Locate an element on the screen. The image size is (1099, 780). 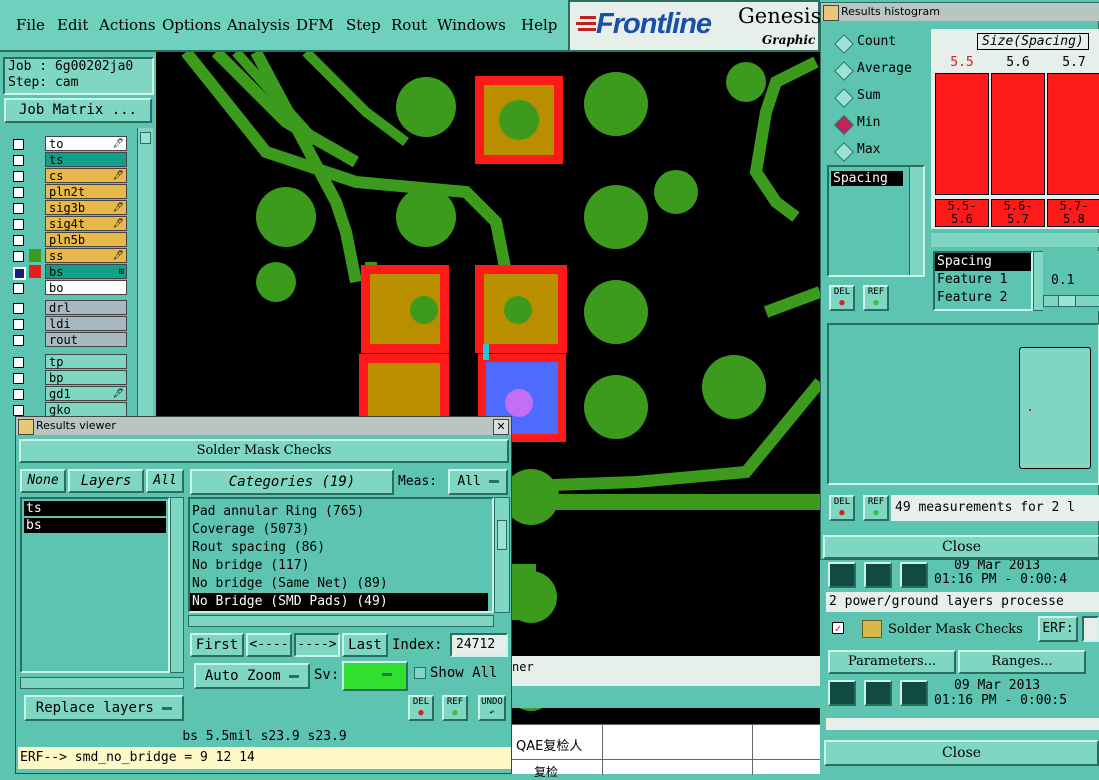
histogram-del-button: DEL ● is located at coordinates (842, 298).